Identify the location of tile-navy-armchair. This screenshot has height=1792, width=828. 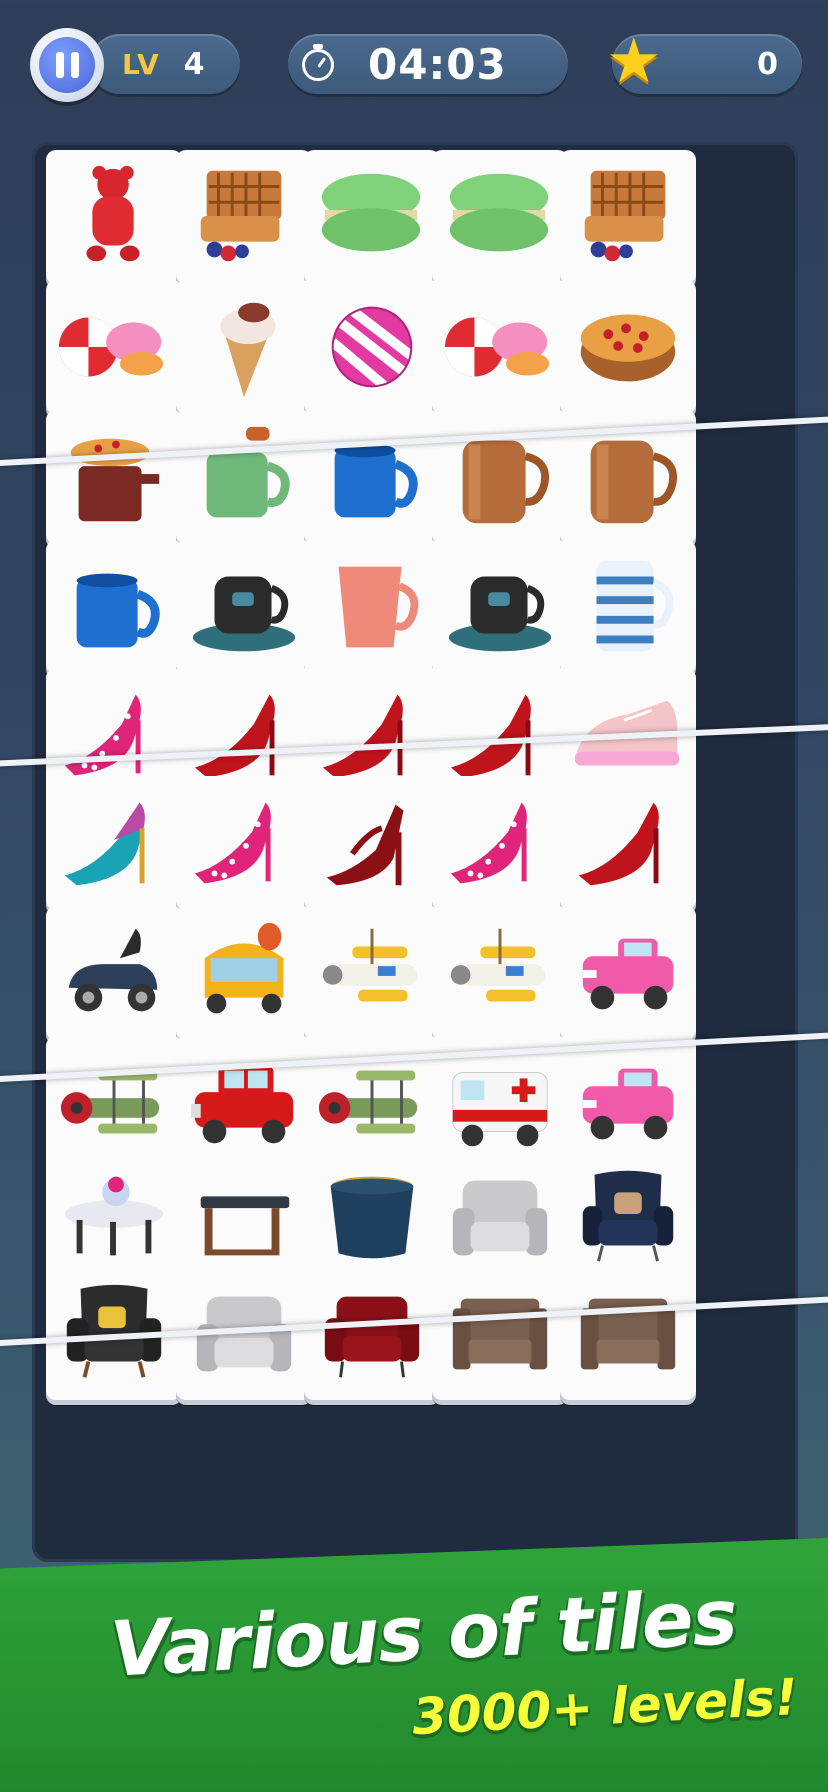
(628, 1217).